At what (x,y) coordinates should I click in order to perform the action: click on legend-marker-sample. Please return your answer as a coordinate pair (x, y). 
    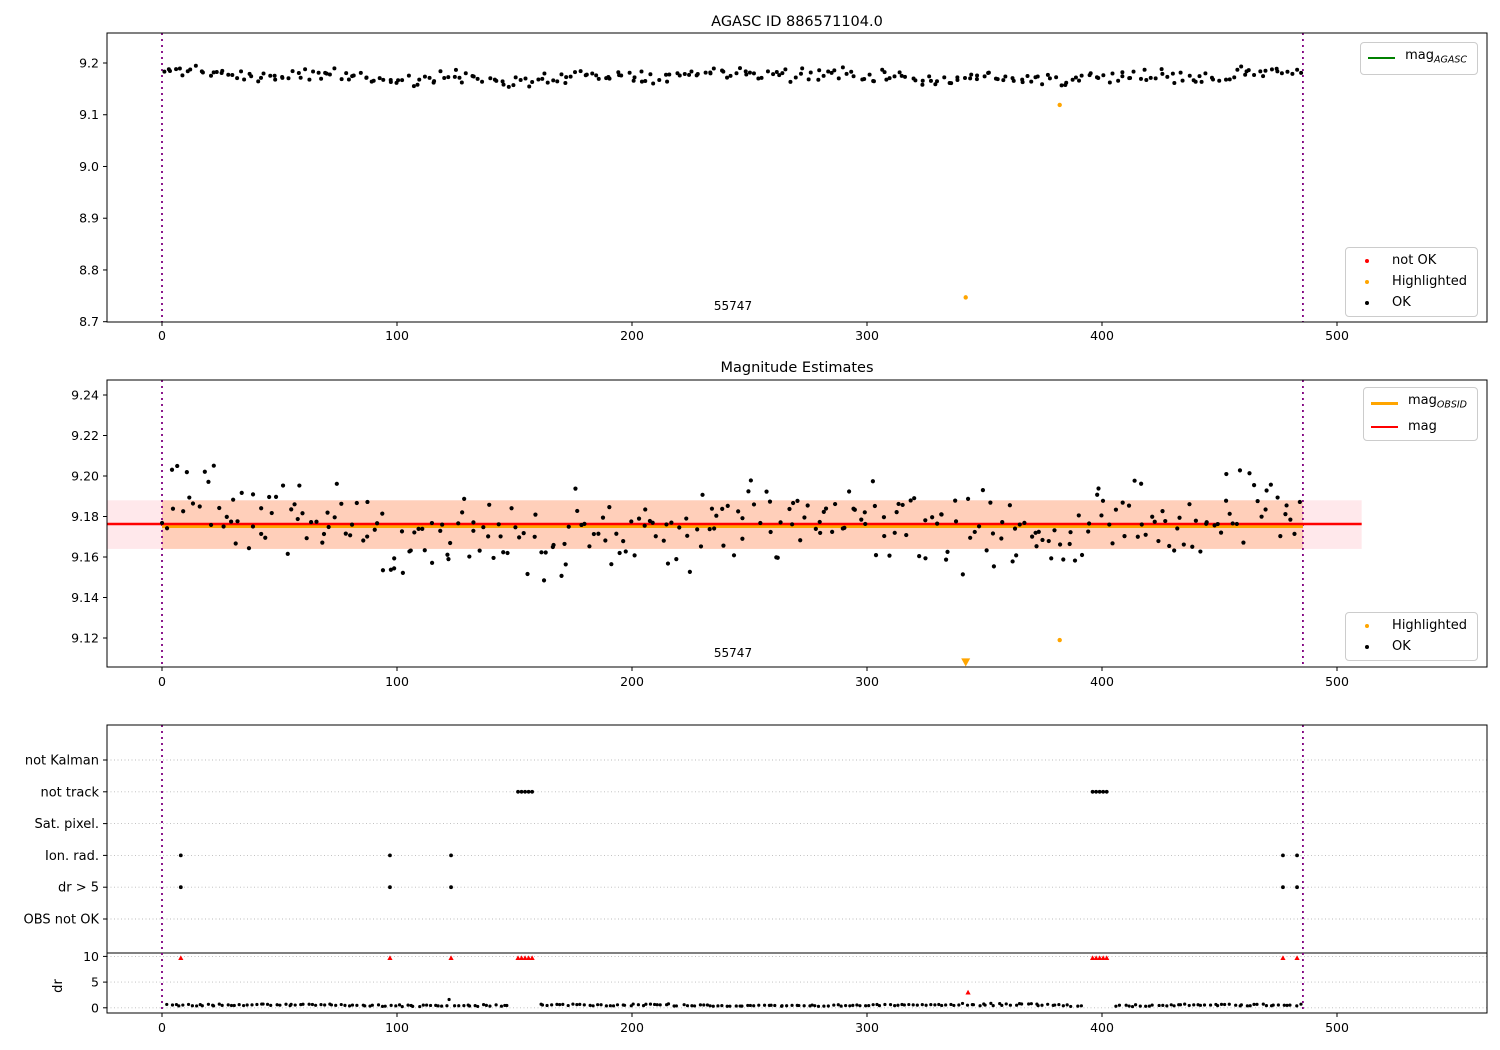
    Looking at the image, I should click on (1367, 282).